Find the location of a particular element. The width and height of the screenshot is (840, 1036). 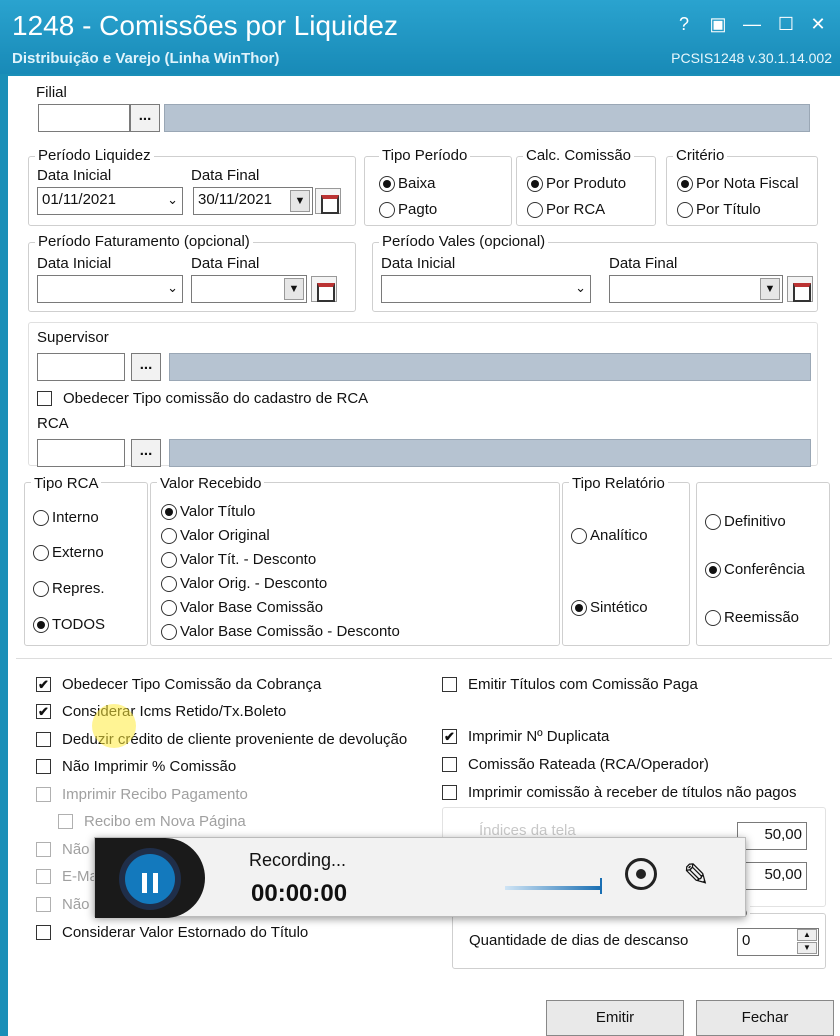

check-nao-1: Não is located at coordinates (63, 849).